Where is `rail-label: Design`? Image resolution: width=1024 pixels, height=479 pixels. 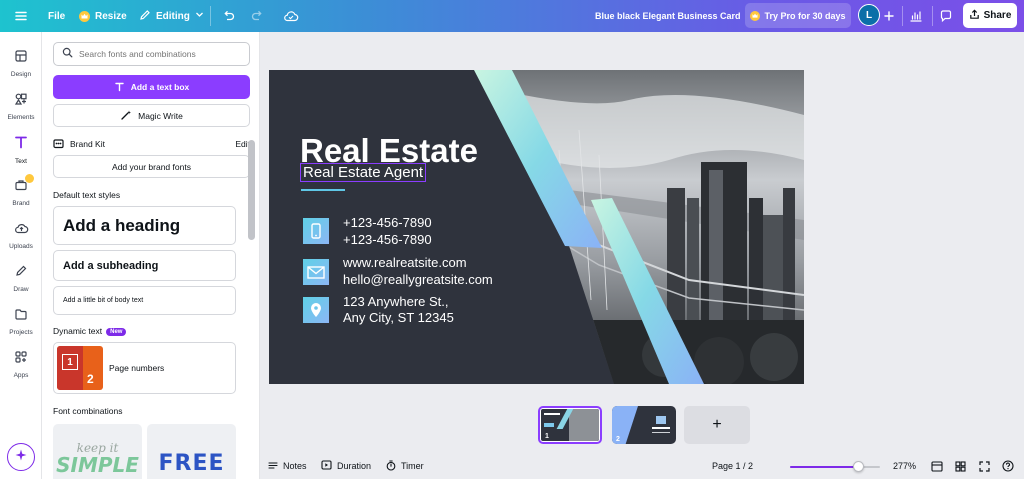
rail-label: Design is located at coordinates (21, 74).